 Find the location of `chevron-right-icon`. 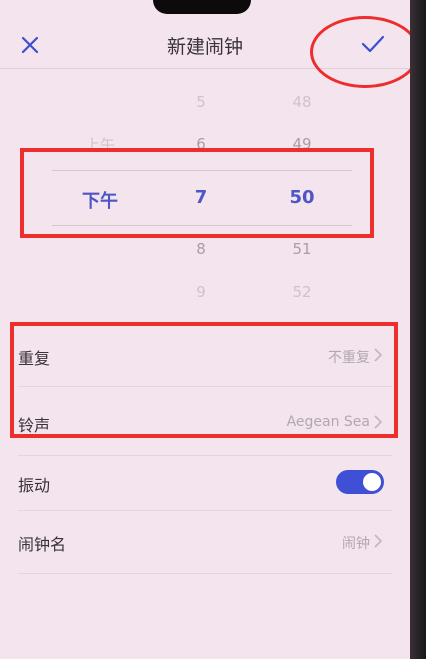

chevron-right-icon is located at coordinates (378, 541).